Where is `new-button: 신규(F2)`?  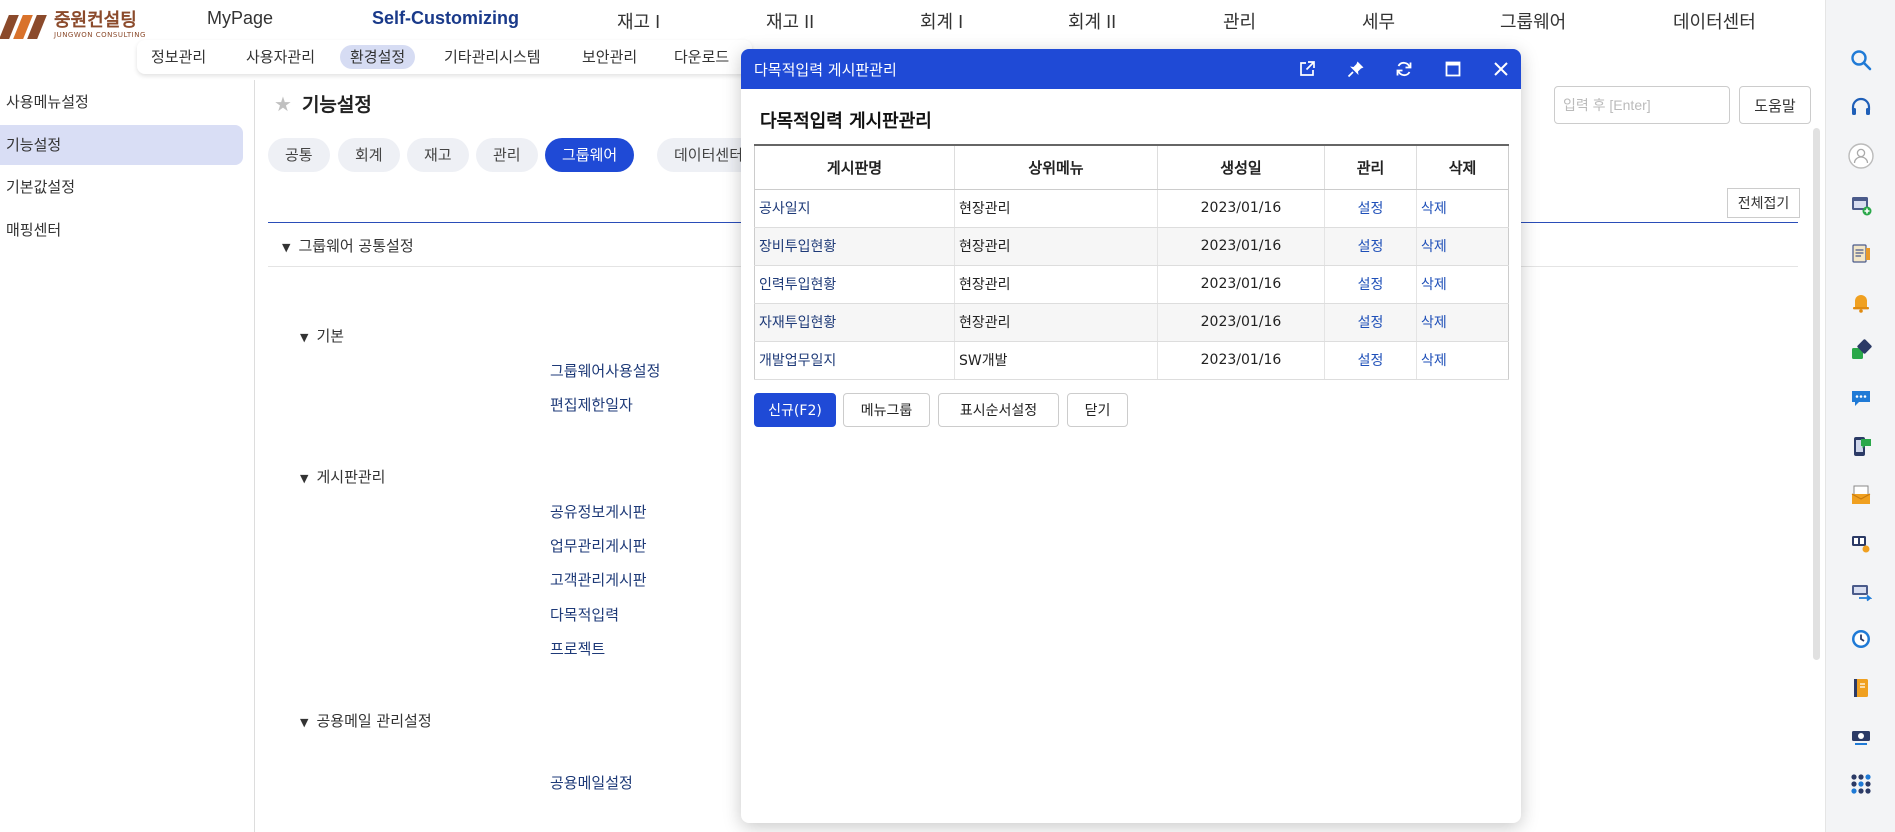 new-button: 신규(F2) is located at coordinates (795, 410).